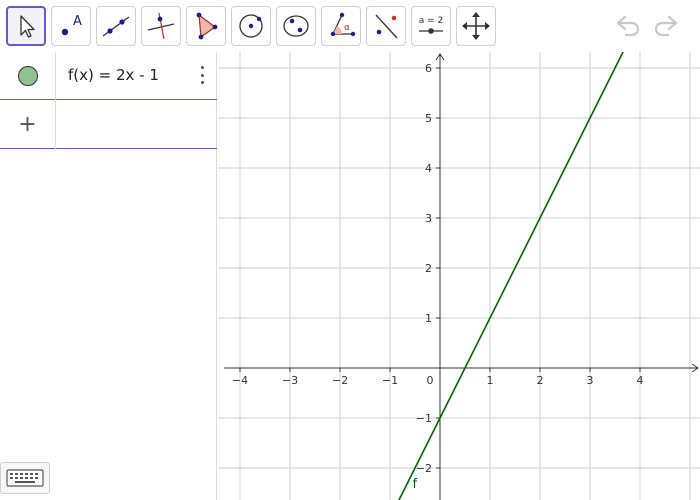 The width and height of the screenshot is (700, 500). What do you see at coordinates (430, 380) in the screenshot?
I see `x-tick-label: 0` at bounding box center [430, 380].